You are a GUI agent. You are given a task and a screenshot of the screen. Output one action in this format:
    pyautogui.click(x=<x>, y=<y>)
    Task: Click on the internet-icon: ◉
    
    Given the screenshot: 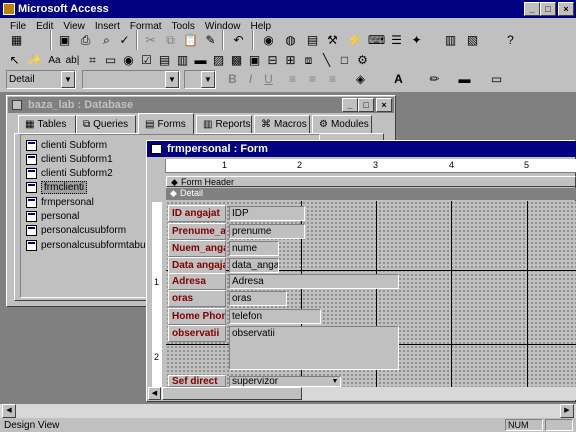 What is the action you would take?
    pyautogui.click(x=268, y=40)
    